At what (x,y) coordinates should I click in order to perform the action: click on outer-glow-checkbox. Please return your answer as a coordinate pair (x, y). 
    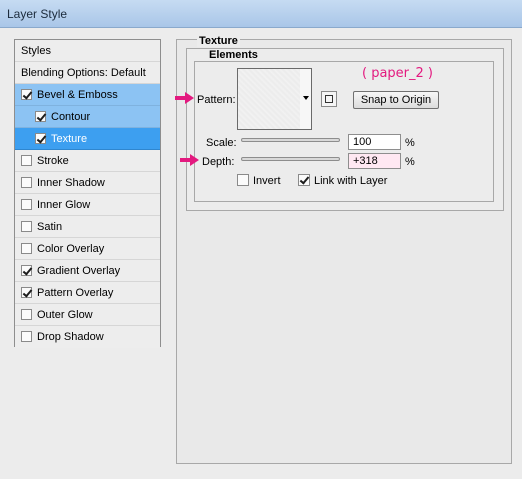
    Looking at the image, I should click on (26, 314).